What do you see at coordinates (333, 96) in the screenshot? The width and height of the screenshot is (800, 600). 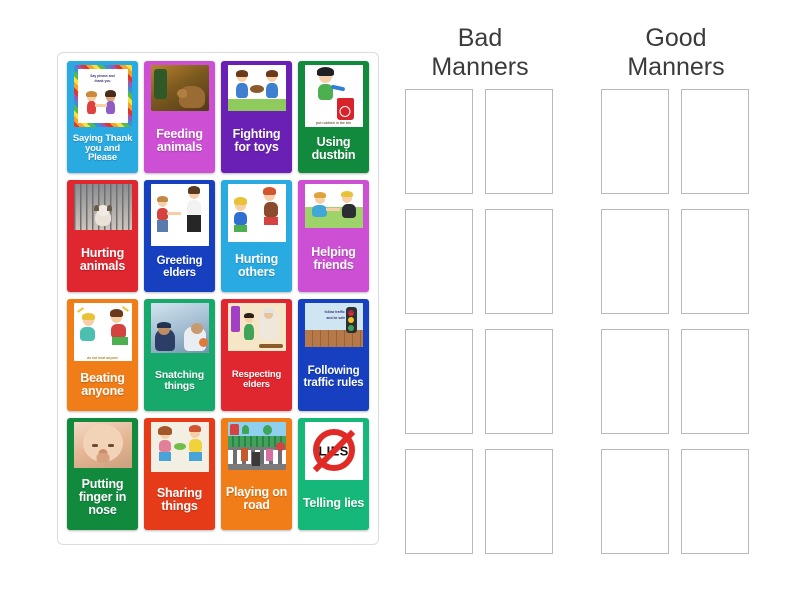 I see `boy-dustbin-icon: put rubbish in the bin` at bounding box center [333, 96].